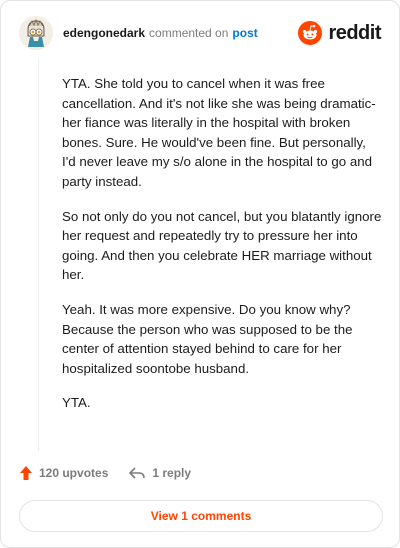 This screenshot has height=548, width=400. What do you see at coordinates (244, 33) in the screenshot?
I see `post-link: post` at bounding box center [244, 33].